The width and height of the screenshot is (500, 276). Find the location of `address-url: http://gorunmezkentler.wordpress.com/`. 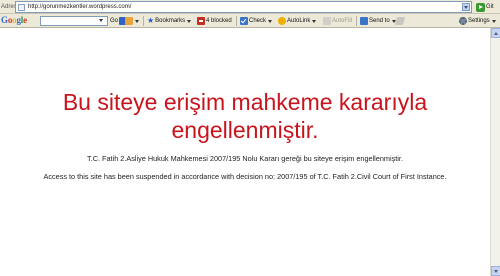

address-url: http://gorunmezkentler.wordpress.com/ is located at coordinates (80, 7).